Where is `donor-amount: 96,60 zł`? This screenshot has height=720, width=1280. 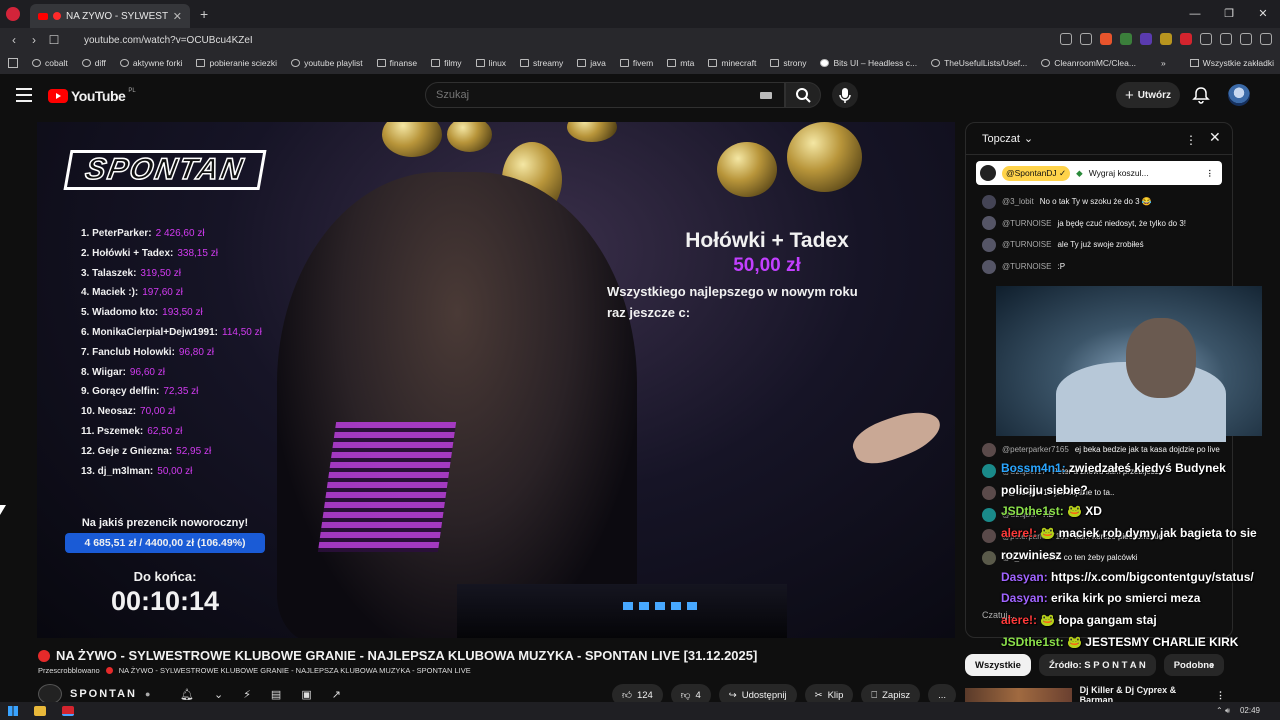
donor-amount: 96,60 zł is located at coordinates (147, 372).